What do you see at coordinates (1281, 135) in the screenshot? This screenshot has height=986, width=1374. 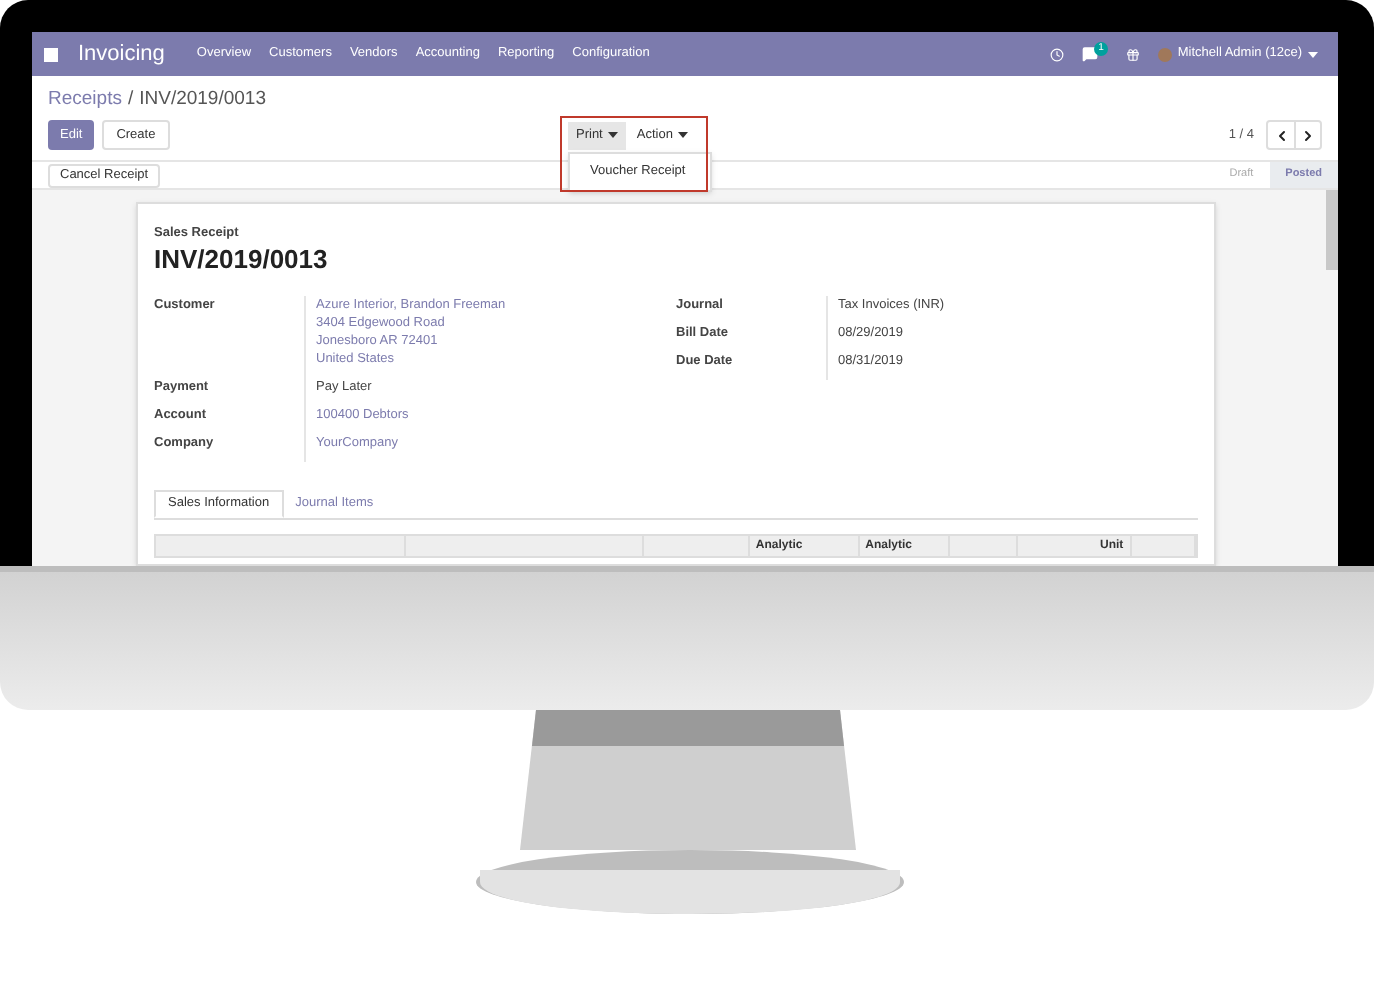 I see `chevron-left-icon` at bounding box center [1281, 135].